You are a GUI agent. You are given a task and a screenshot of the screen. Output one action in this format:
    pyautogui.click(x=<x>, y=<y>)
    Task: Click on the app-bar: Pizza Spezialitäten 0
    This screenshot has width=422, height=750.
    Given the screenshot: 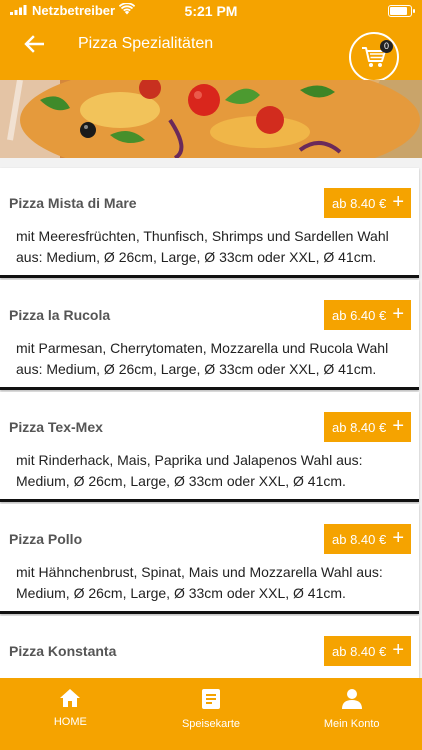 What is the action you would take?
    pyautogui.click(x=211, y=52)
    